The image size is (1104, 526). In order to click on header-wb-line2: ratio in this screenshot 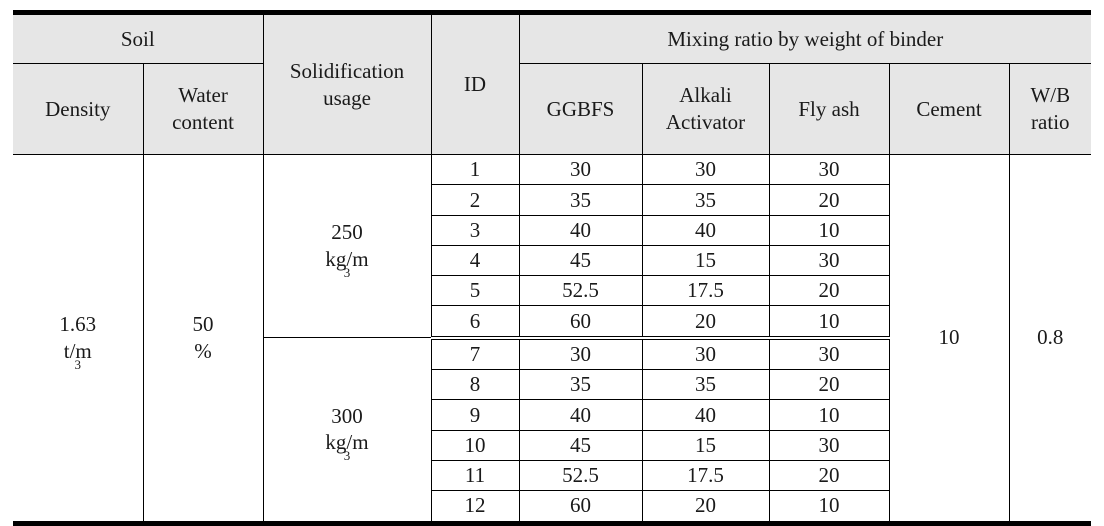, I will do `click(1050, 122)`.